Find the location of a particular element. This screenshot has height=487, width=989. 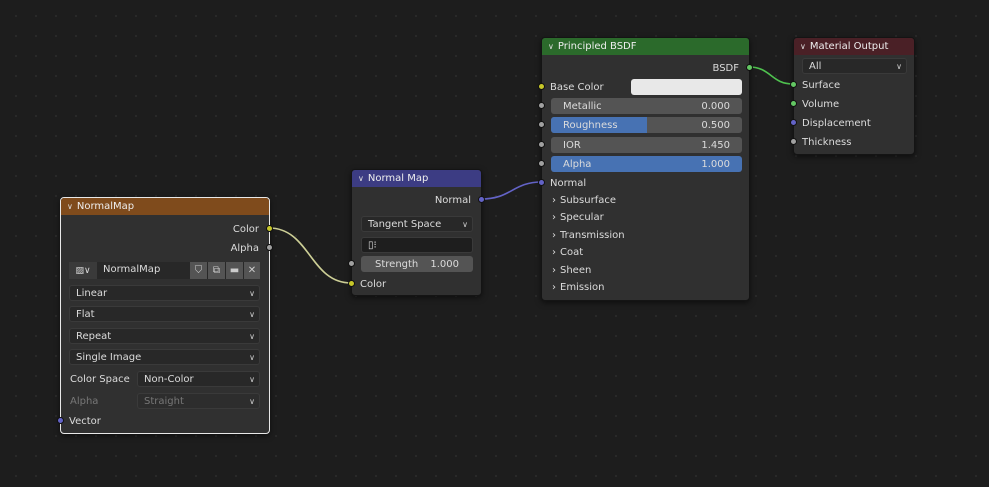

panel-emission: › Emission is located at coordinates (578, 287).